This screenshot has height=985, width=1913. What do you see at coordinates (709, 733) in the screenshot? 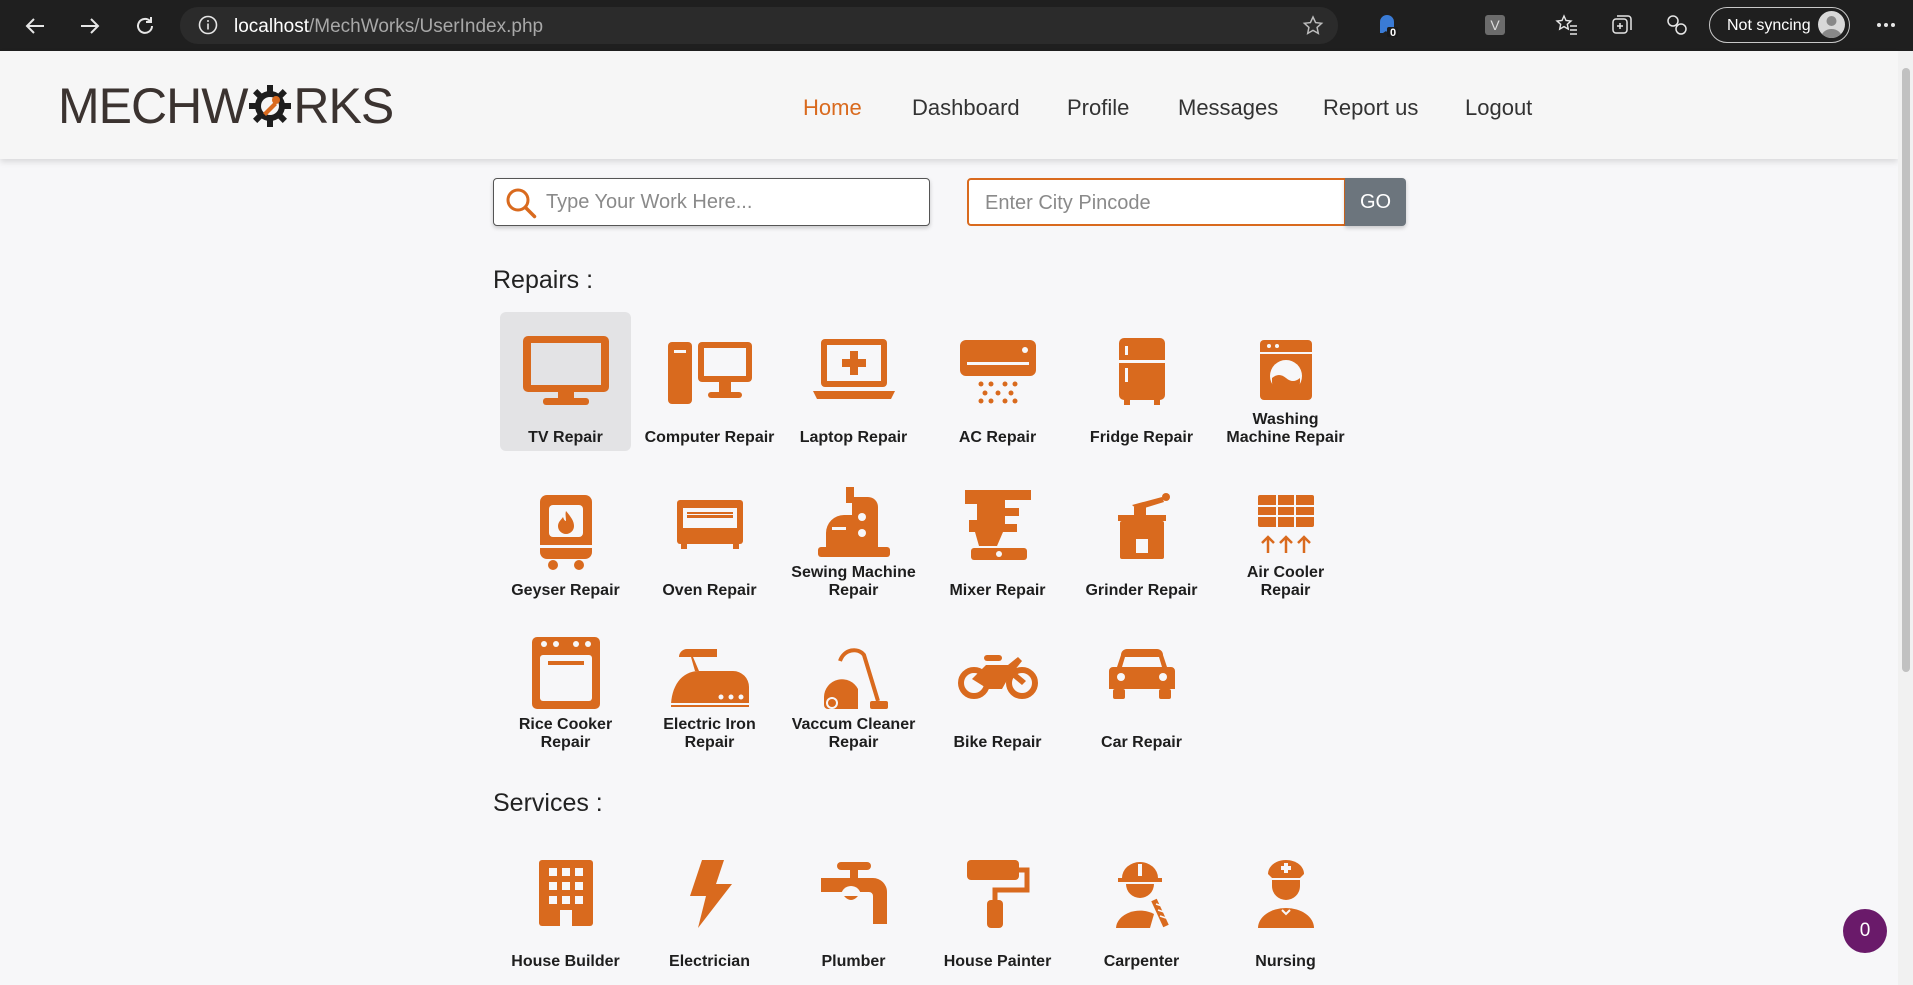
I see `tile-label: Electric Iron Repair` at bounding box center [709, 733].